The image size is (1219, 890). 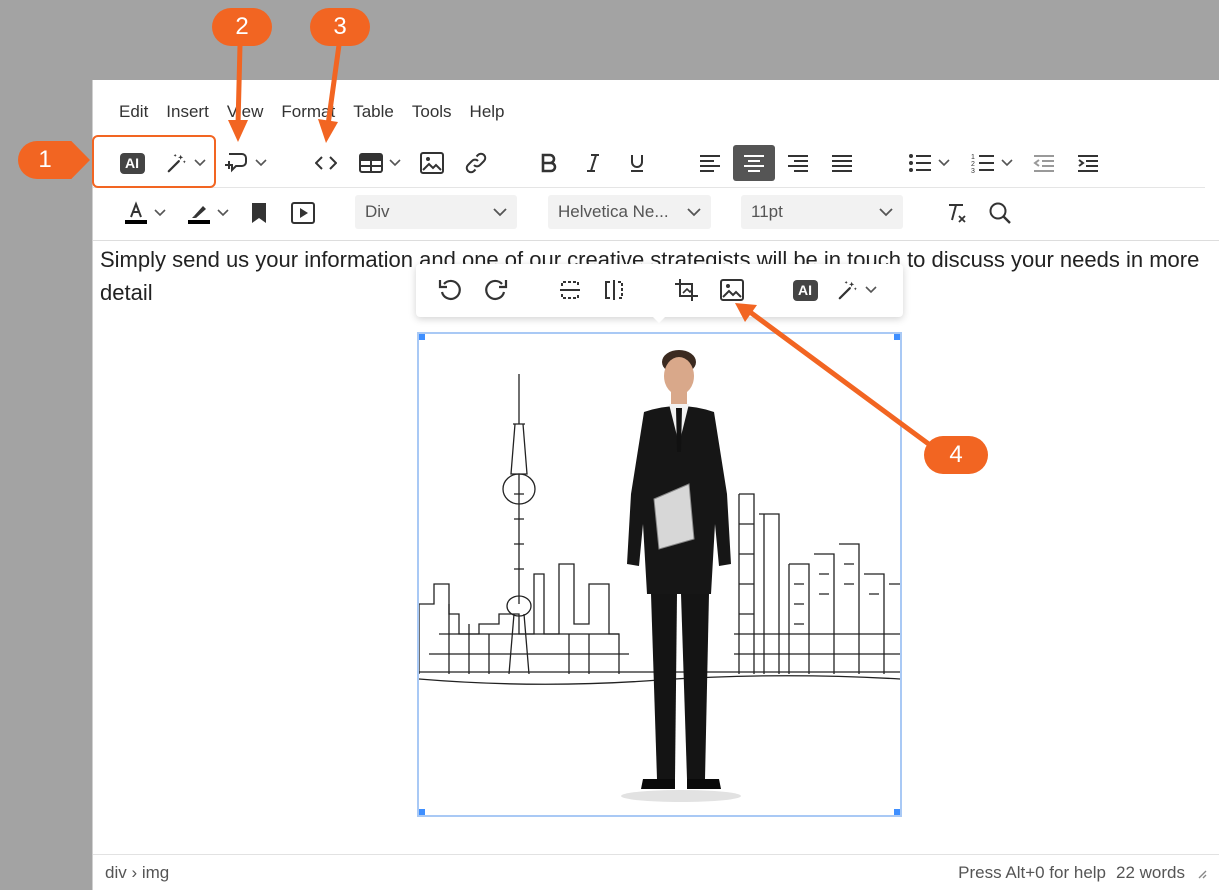 I want to click on highlight-color-icon, so click(x=199, y=215).